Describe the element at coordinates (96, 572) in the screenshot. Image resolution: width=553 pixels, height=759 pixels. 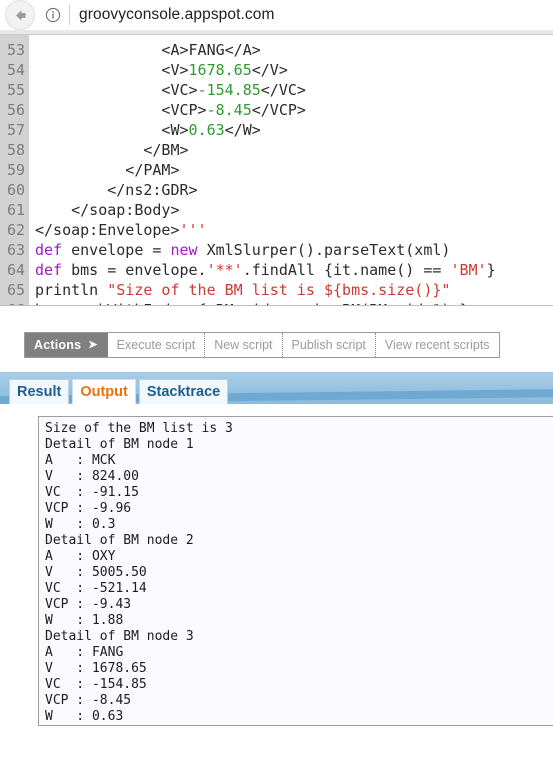
I see `output-line: V : 5005.50` at that location.